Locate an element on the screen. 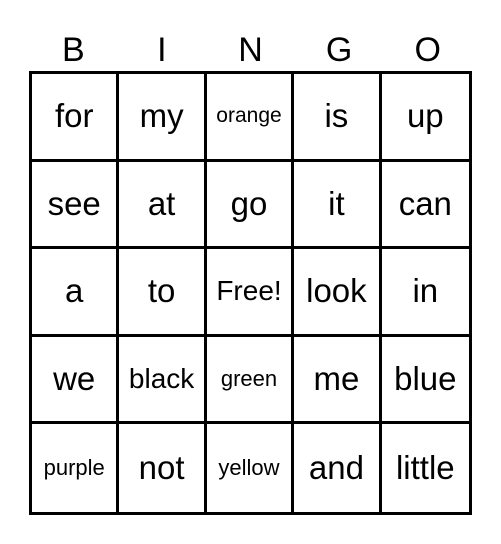 This screenshot has height=544, width=501. bingo-cell: a is located at coordinates (76, 293).